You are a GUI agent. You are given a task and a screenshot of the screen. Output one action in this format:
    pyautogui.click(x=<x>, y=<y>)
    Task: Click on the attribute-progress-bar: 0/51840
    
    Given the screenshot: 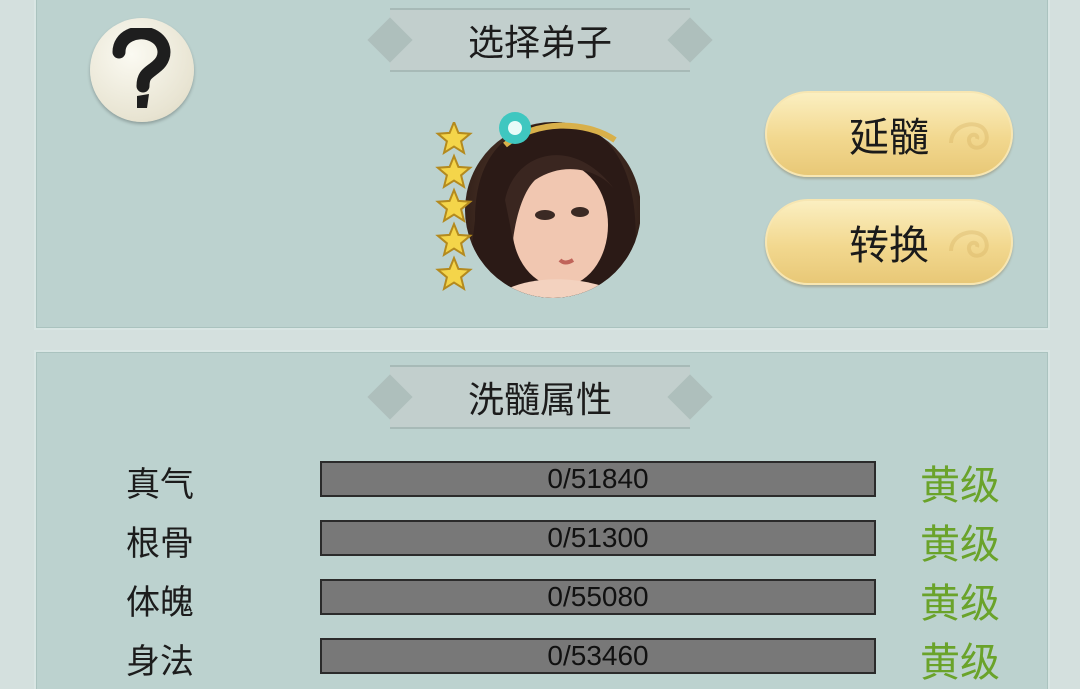 What is the action you would take?
    pyautogui.click(x=598, y=479)
    